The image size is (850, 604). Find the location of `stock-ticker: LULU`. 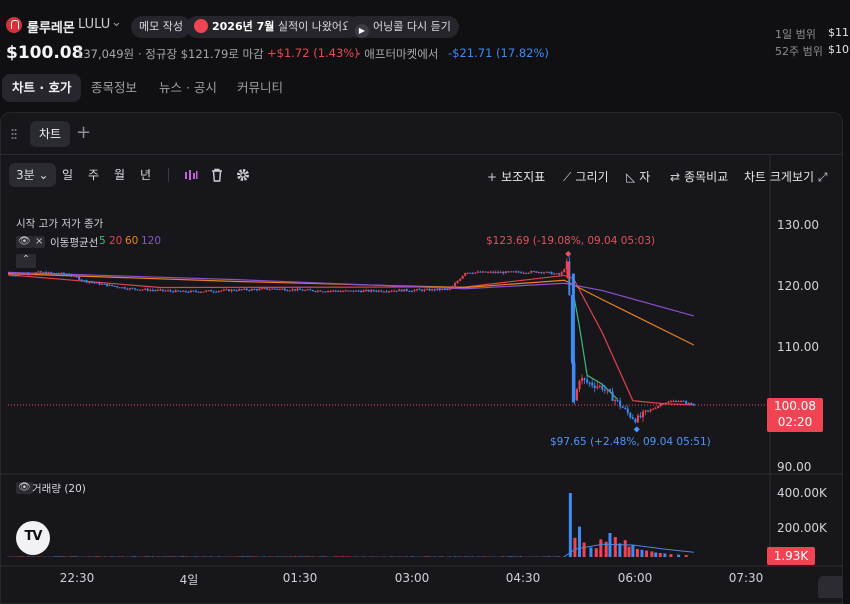

stock-ticker: LULU is located at coordinates (94, 24).